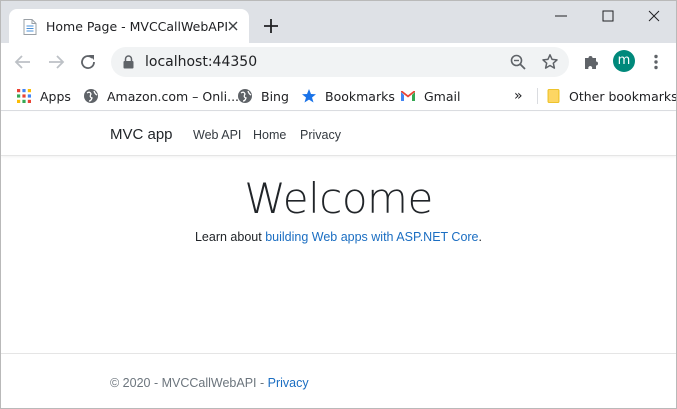  I want to click on bookmarks-overflow-button: », so click(518, 96).